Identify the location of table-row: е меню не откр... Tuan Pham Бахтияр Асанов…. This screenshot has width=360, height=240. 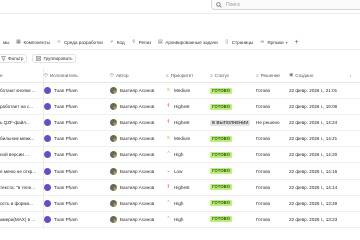
(180, 171).